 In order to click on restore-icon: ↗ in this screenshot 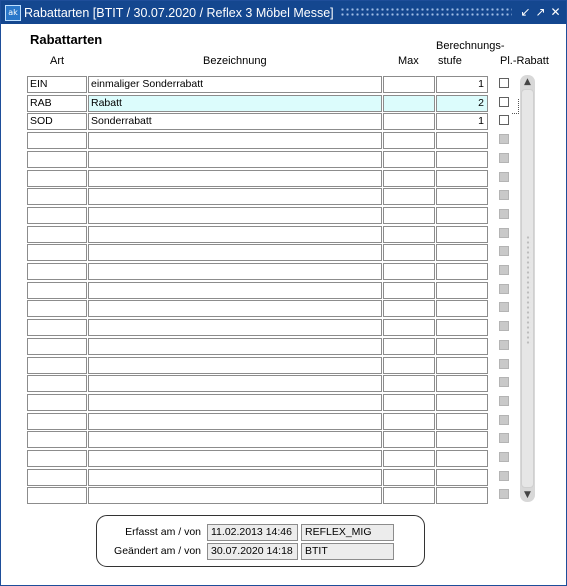, I will do `click(540, 12)`.